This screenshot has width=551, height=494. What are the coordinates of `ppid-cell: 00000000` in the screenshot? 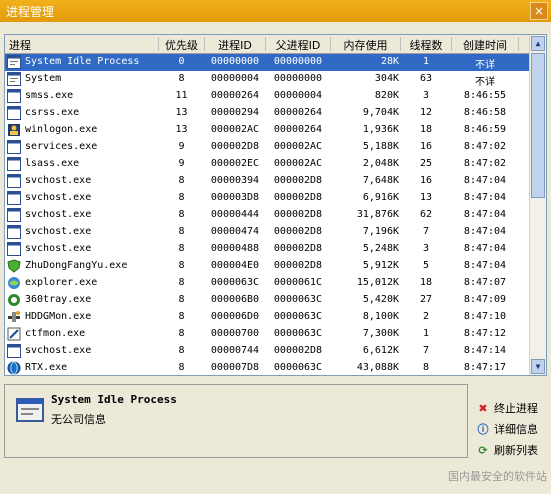 It's located at (298, 78).